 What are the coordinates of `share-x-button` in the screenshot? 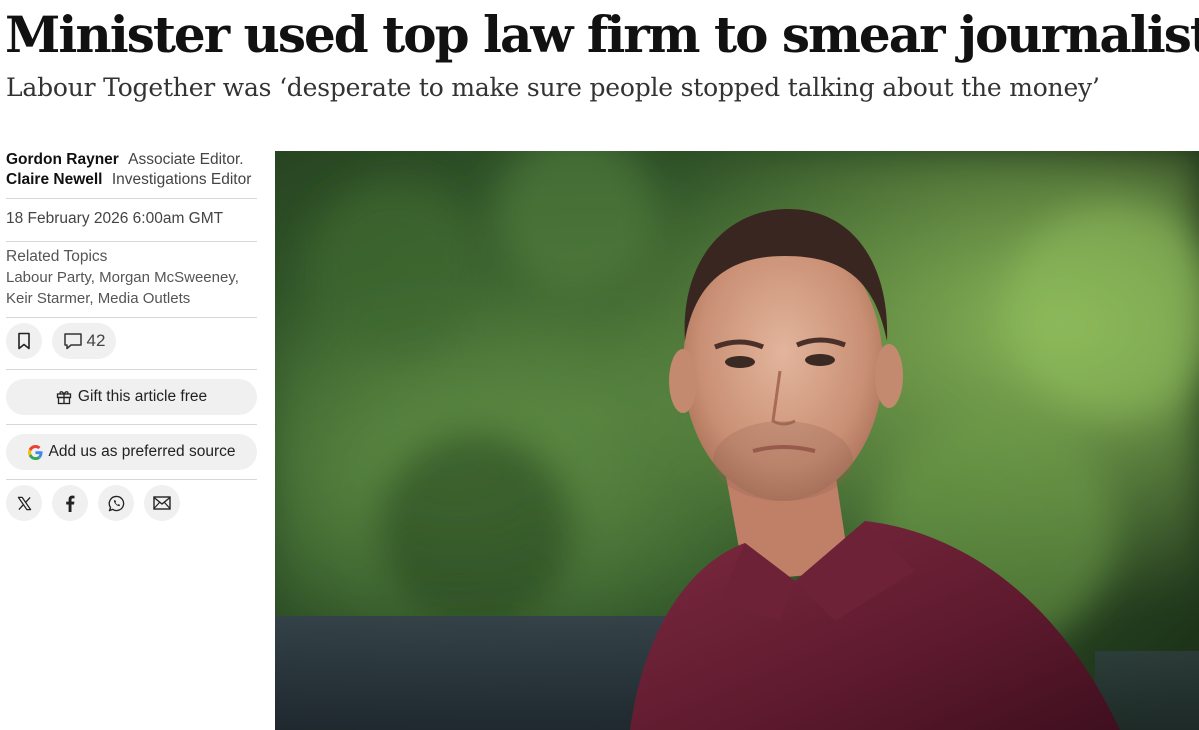 It's located at (24, 503).